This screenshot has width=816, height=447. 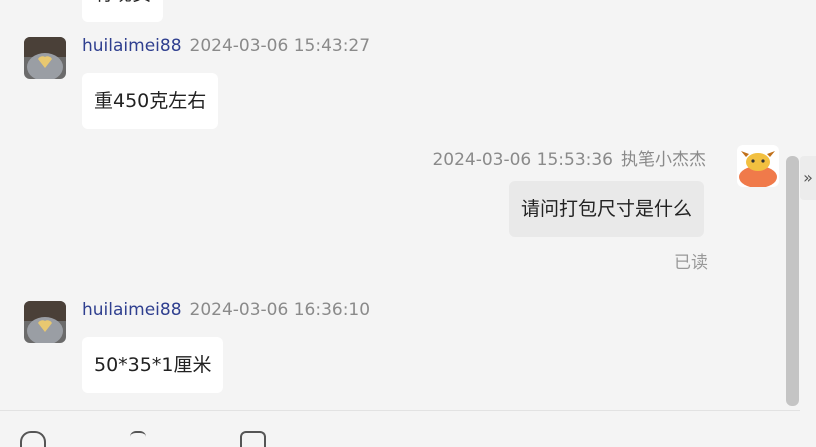 I want to click on expand-panel-button: », so click(x=808, y=178).